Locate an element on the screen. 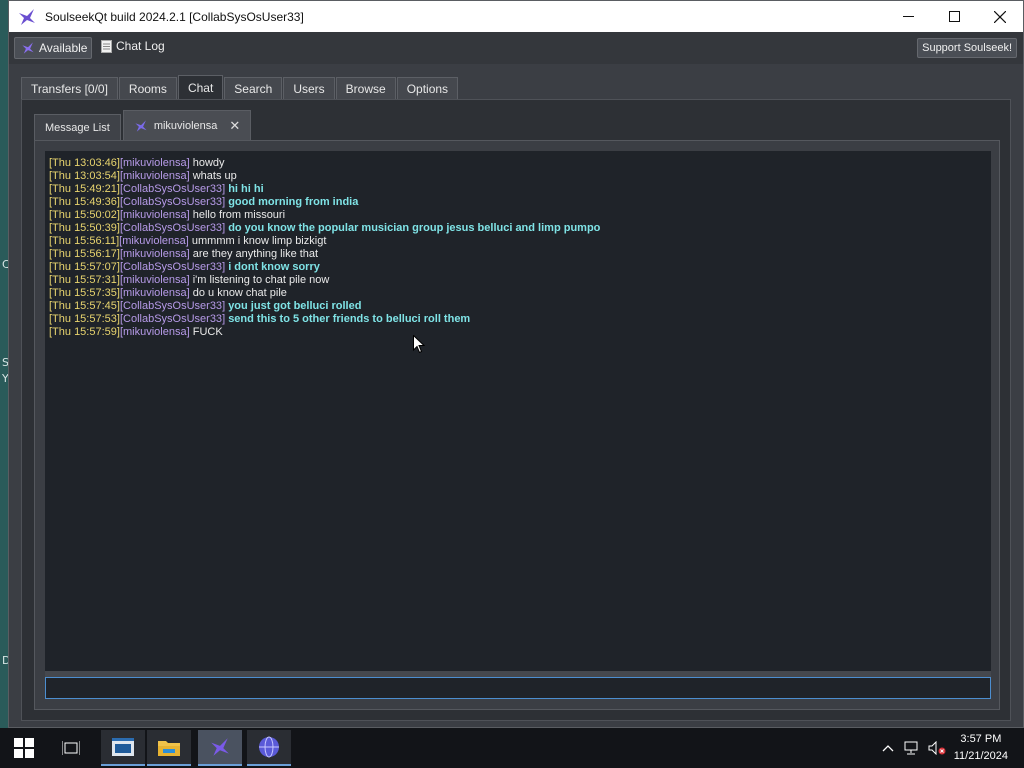 The image size is (1024, 768). tab-rooms: Rooms is located at coordinates (147, 88).